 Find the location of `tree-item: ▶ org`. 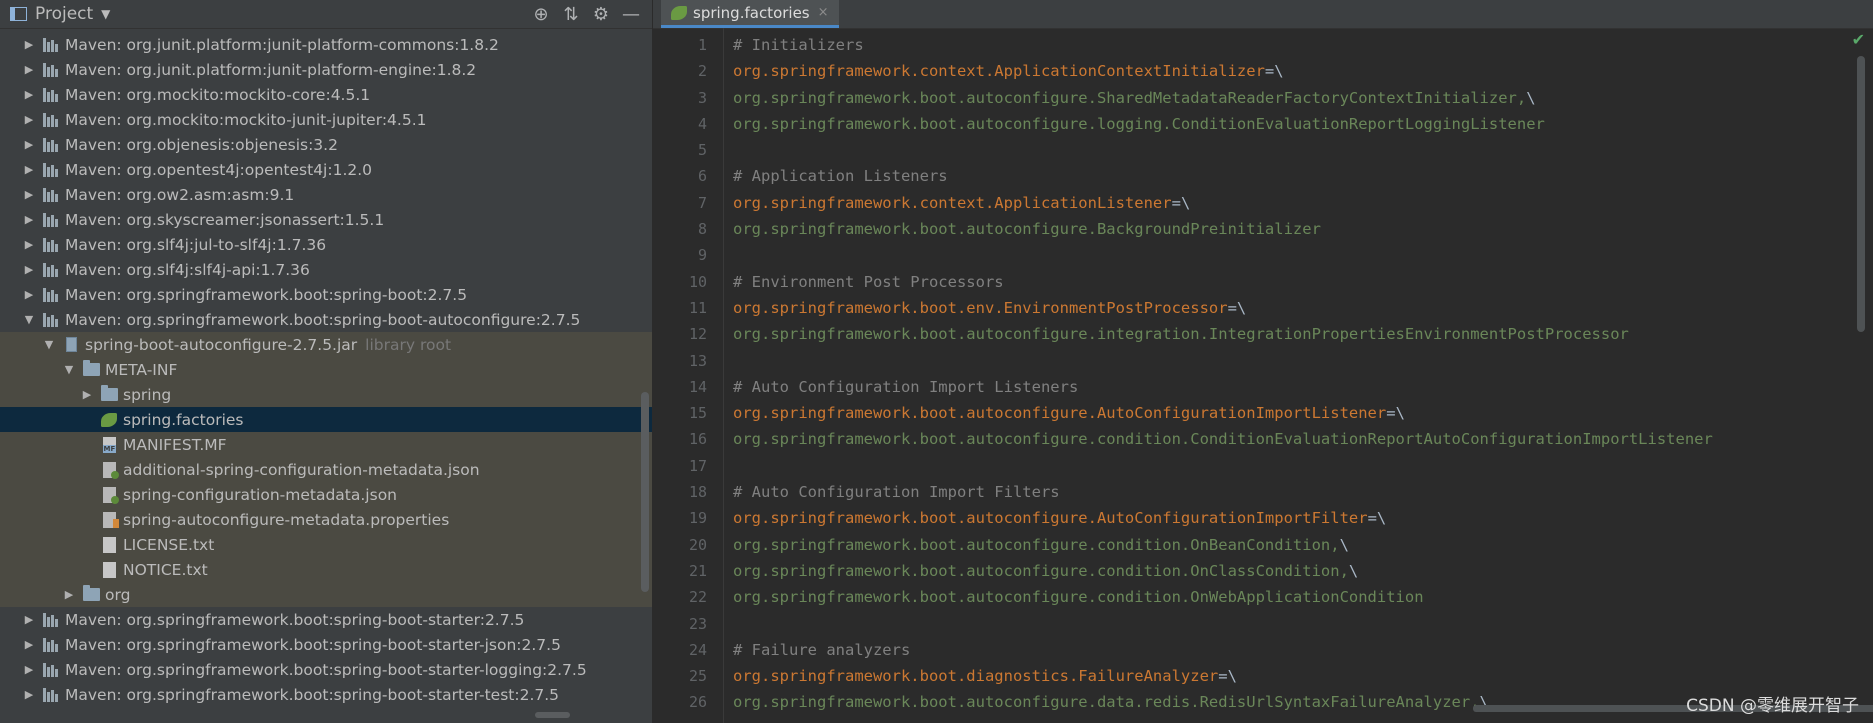

tree-item: ▶ org is located at coordinates (326, 594).